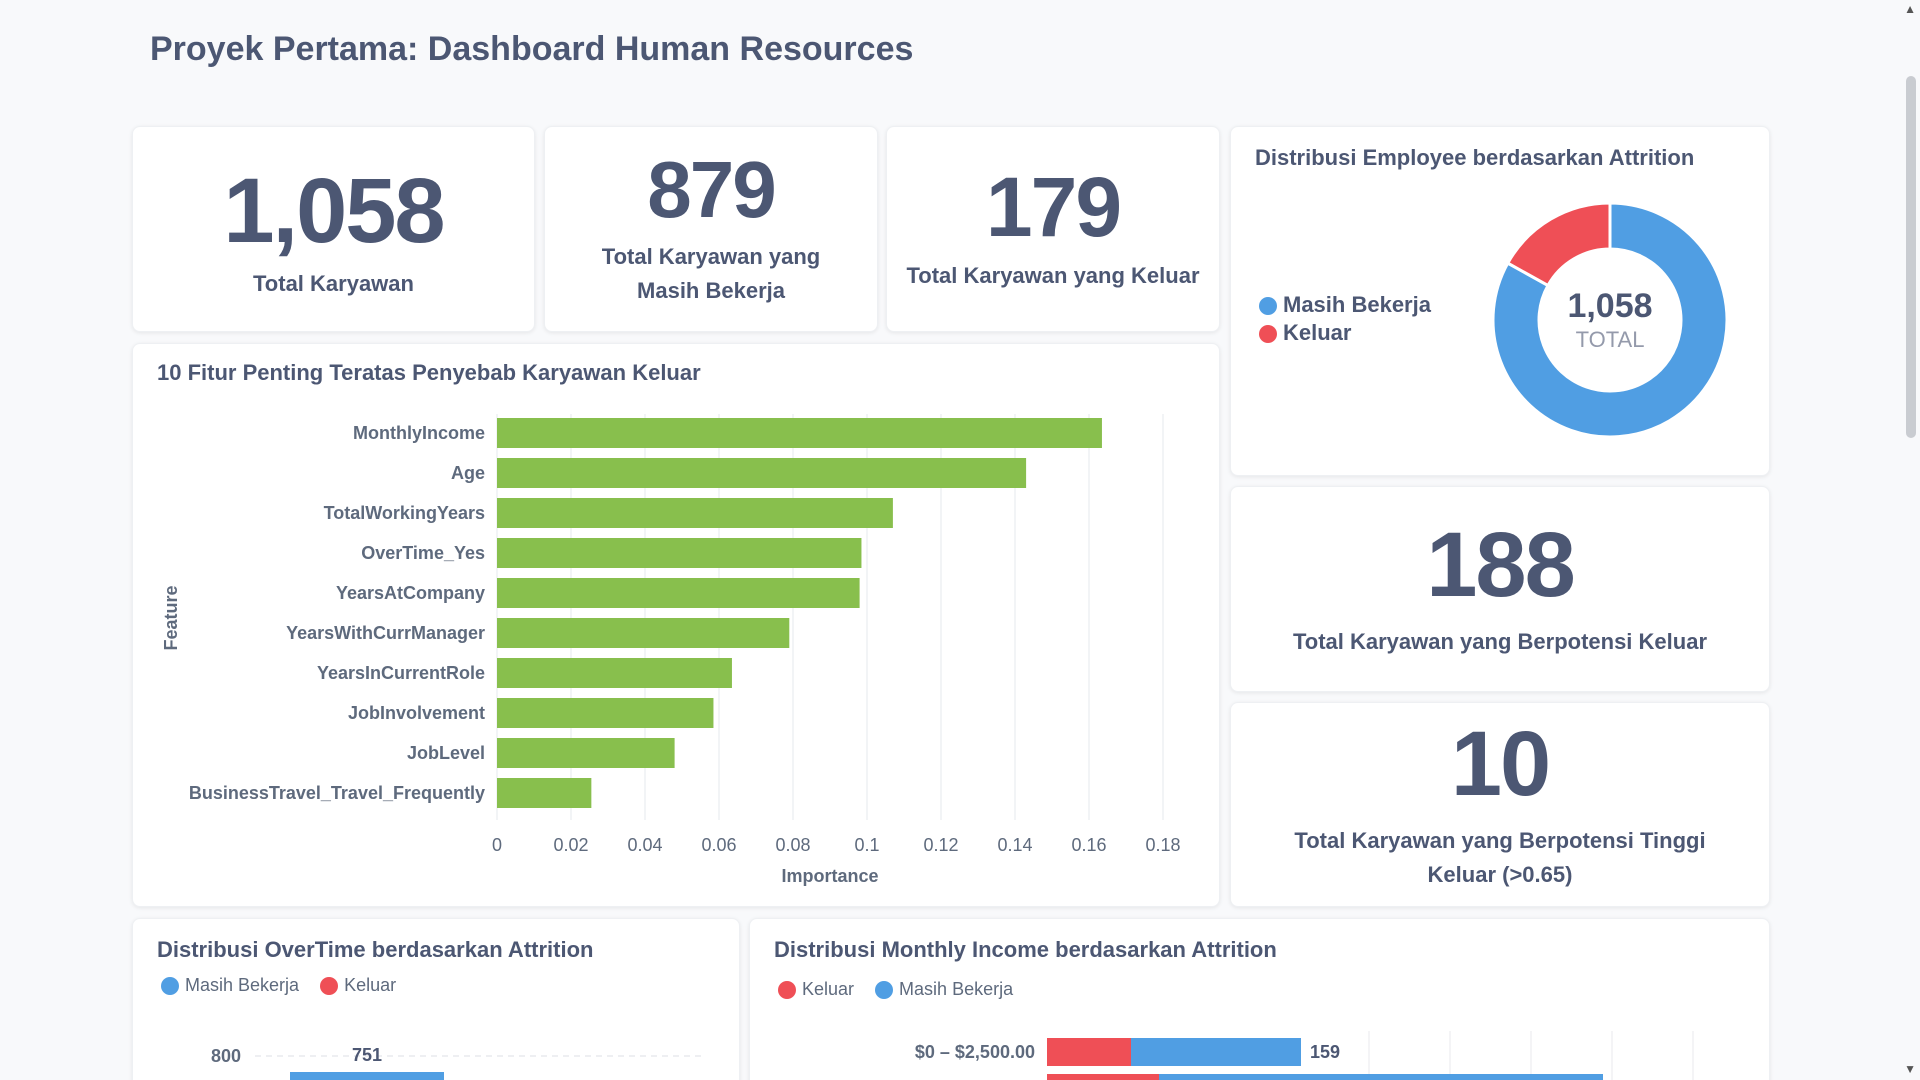  I want to click on x-axis-title: Importance, so click(829, 876).